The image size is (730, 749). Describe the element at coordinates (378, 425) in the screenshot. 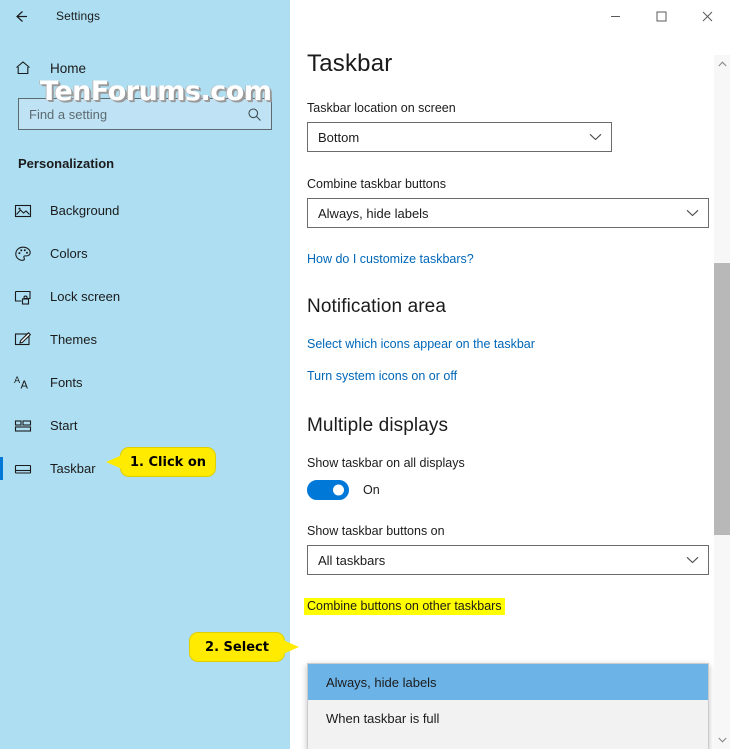

I see `multiple-displays-heading: Multiple displays` at that location.